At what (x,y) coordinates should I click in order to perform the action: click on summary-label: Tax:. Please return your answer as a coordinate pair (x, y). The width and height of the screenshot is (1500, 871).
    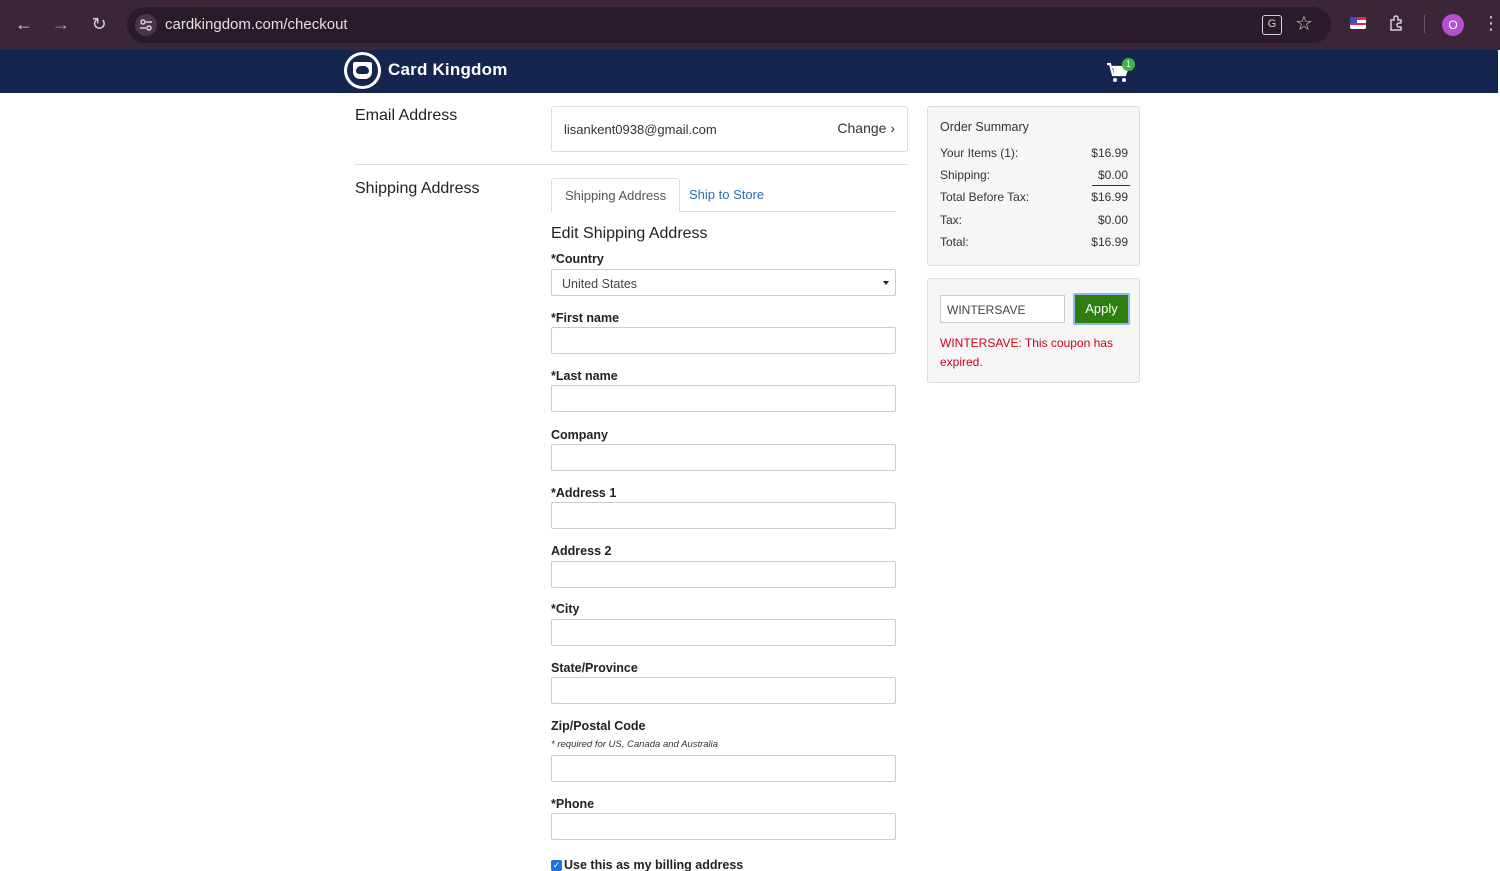
    Looking at the image, I should click on (951, 220).